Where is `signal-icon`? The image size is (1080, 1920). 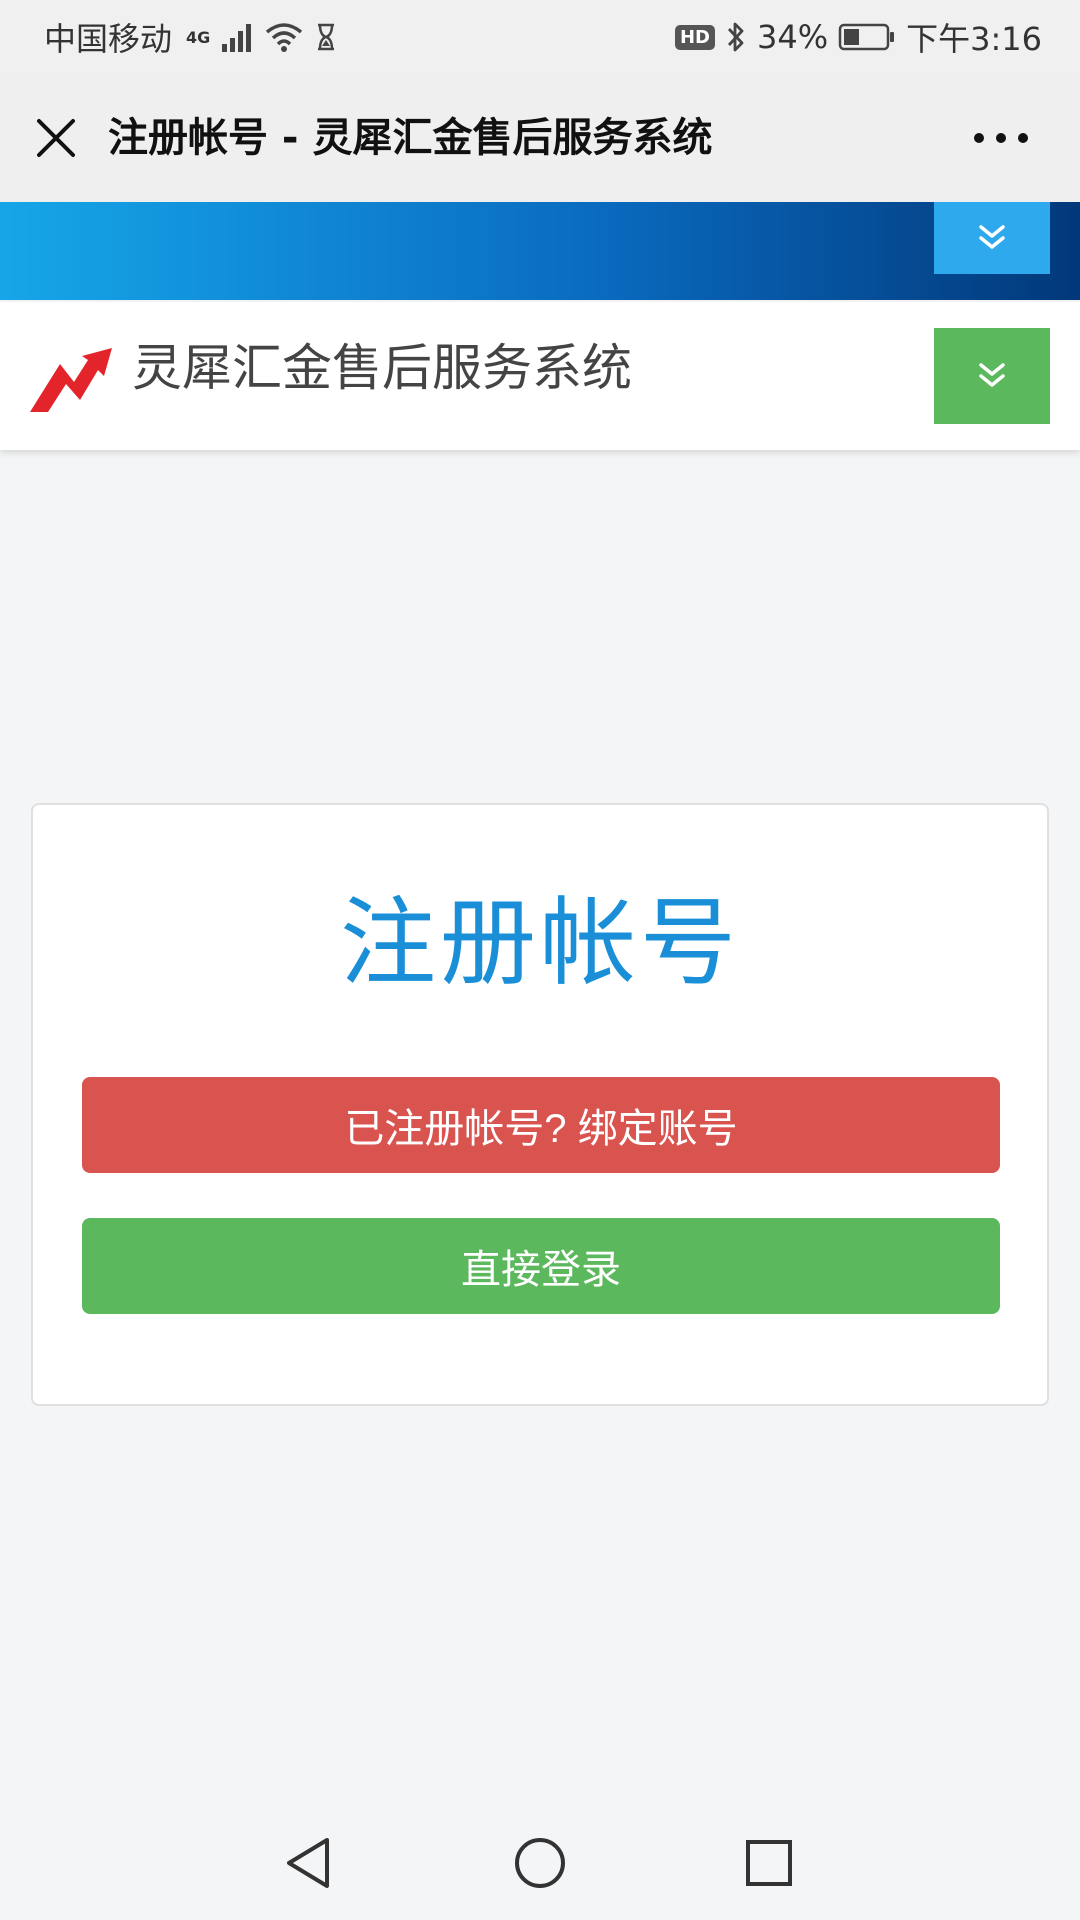
signal-icon is located at coordinates (237, 38).